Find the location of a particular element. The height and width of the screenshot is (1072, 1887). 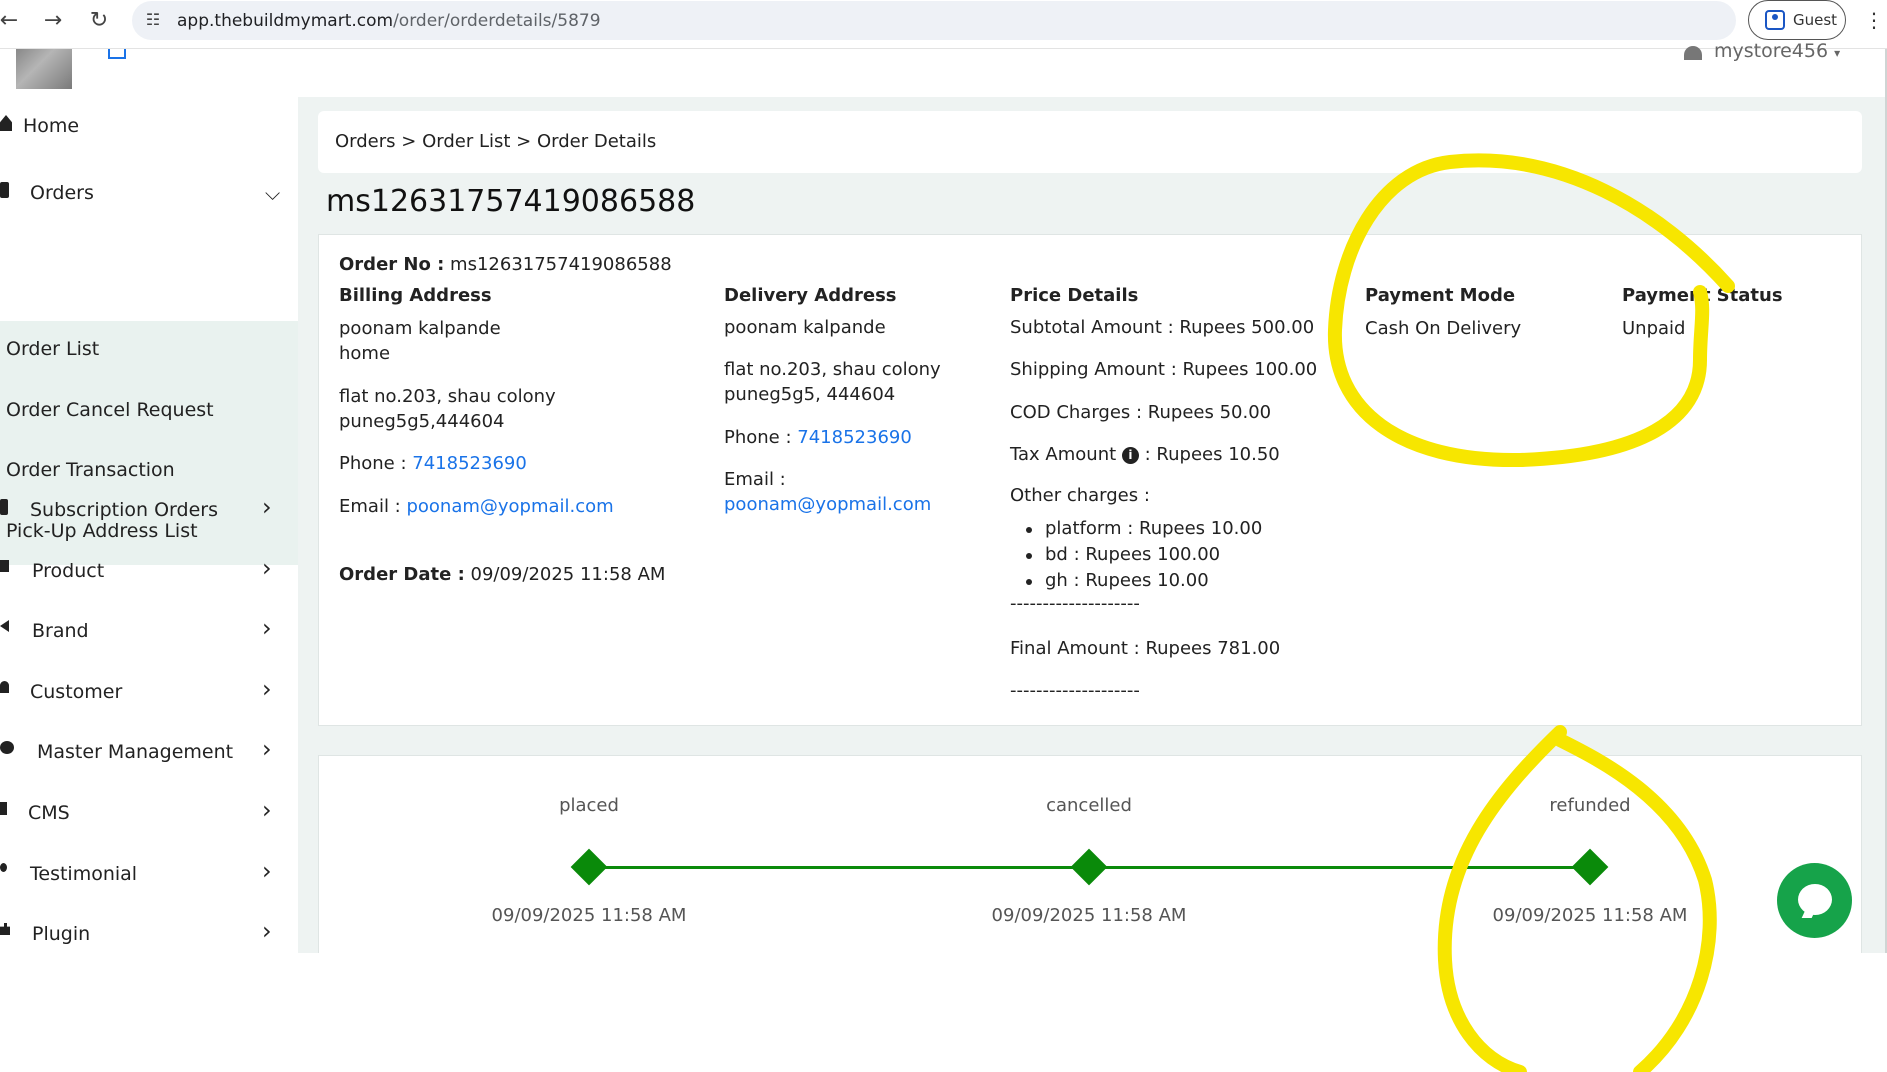

edit-icon is located at coordinates (117, 54).